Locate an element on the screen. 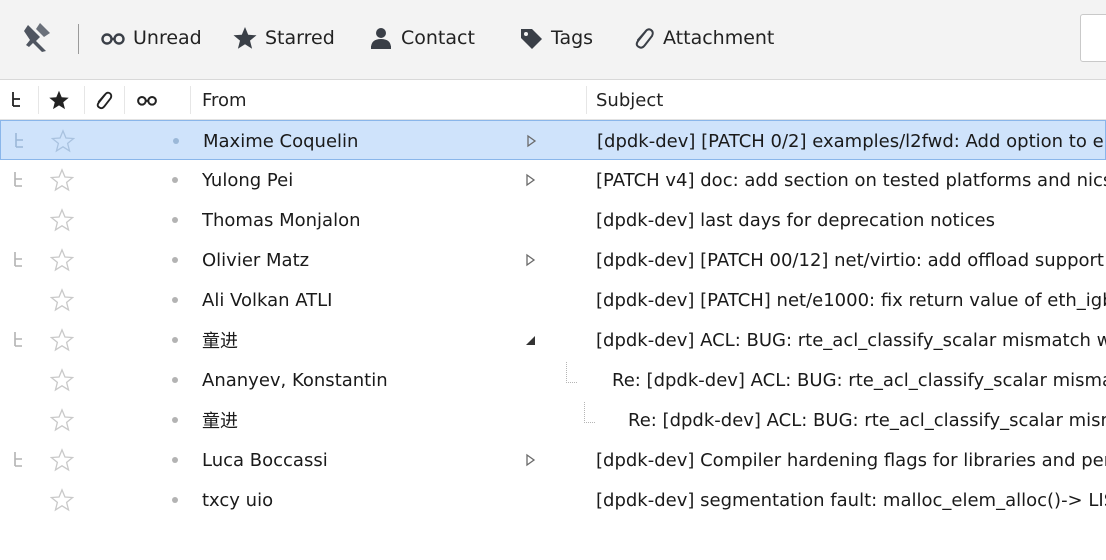 Image resolution: width=1106 pixels, height=560 pixels. filter-starred-button: Starred is located at coordinates (283, 38).